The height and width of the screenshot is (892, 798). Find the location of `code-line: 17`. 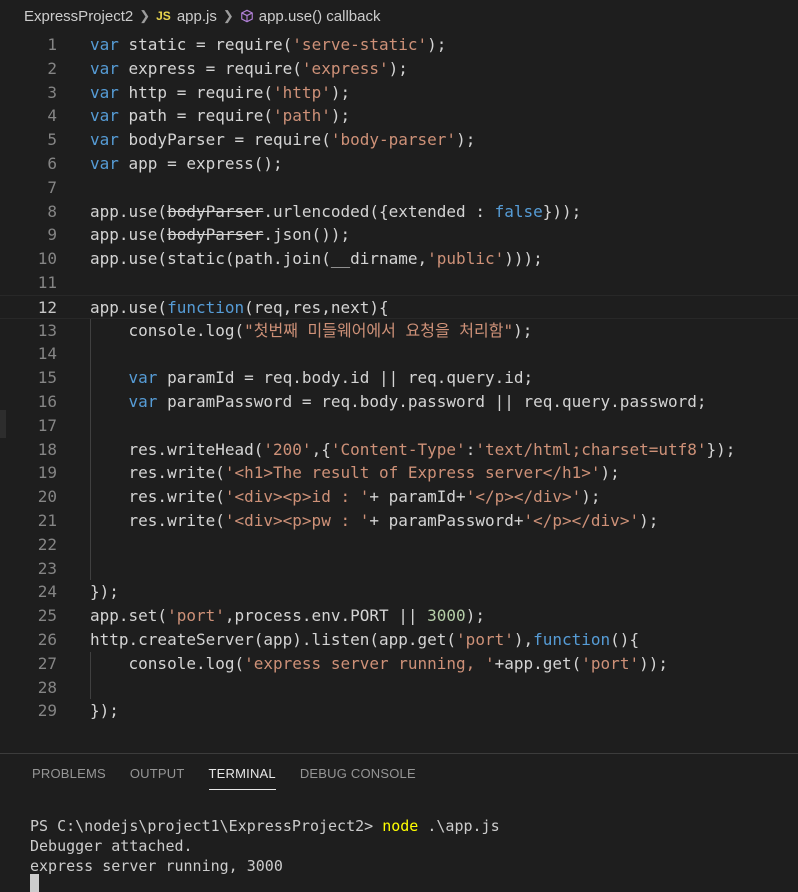

code-line: 17 is located at coordinates (399, 426).